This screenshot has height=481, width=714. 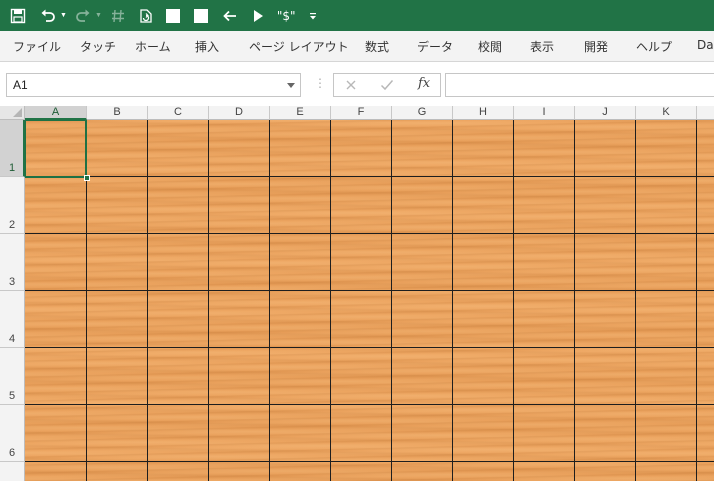 I want to click on tab-home: ホーム, so click(x=153, y=46).